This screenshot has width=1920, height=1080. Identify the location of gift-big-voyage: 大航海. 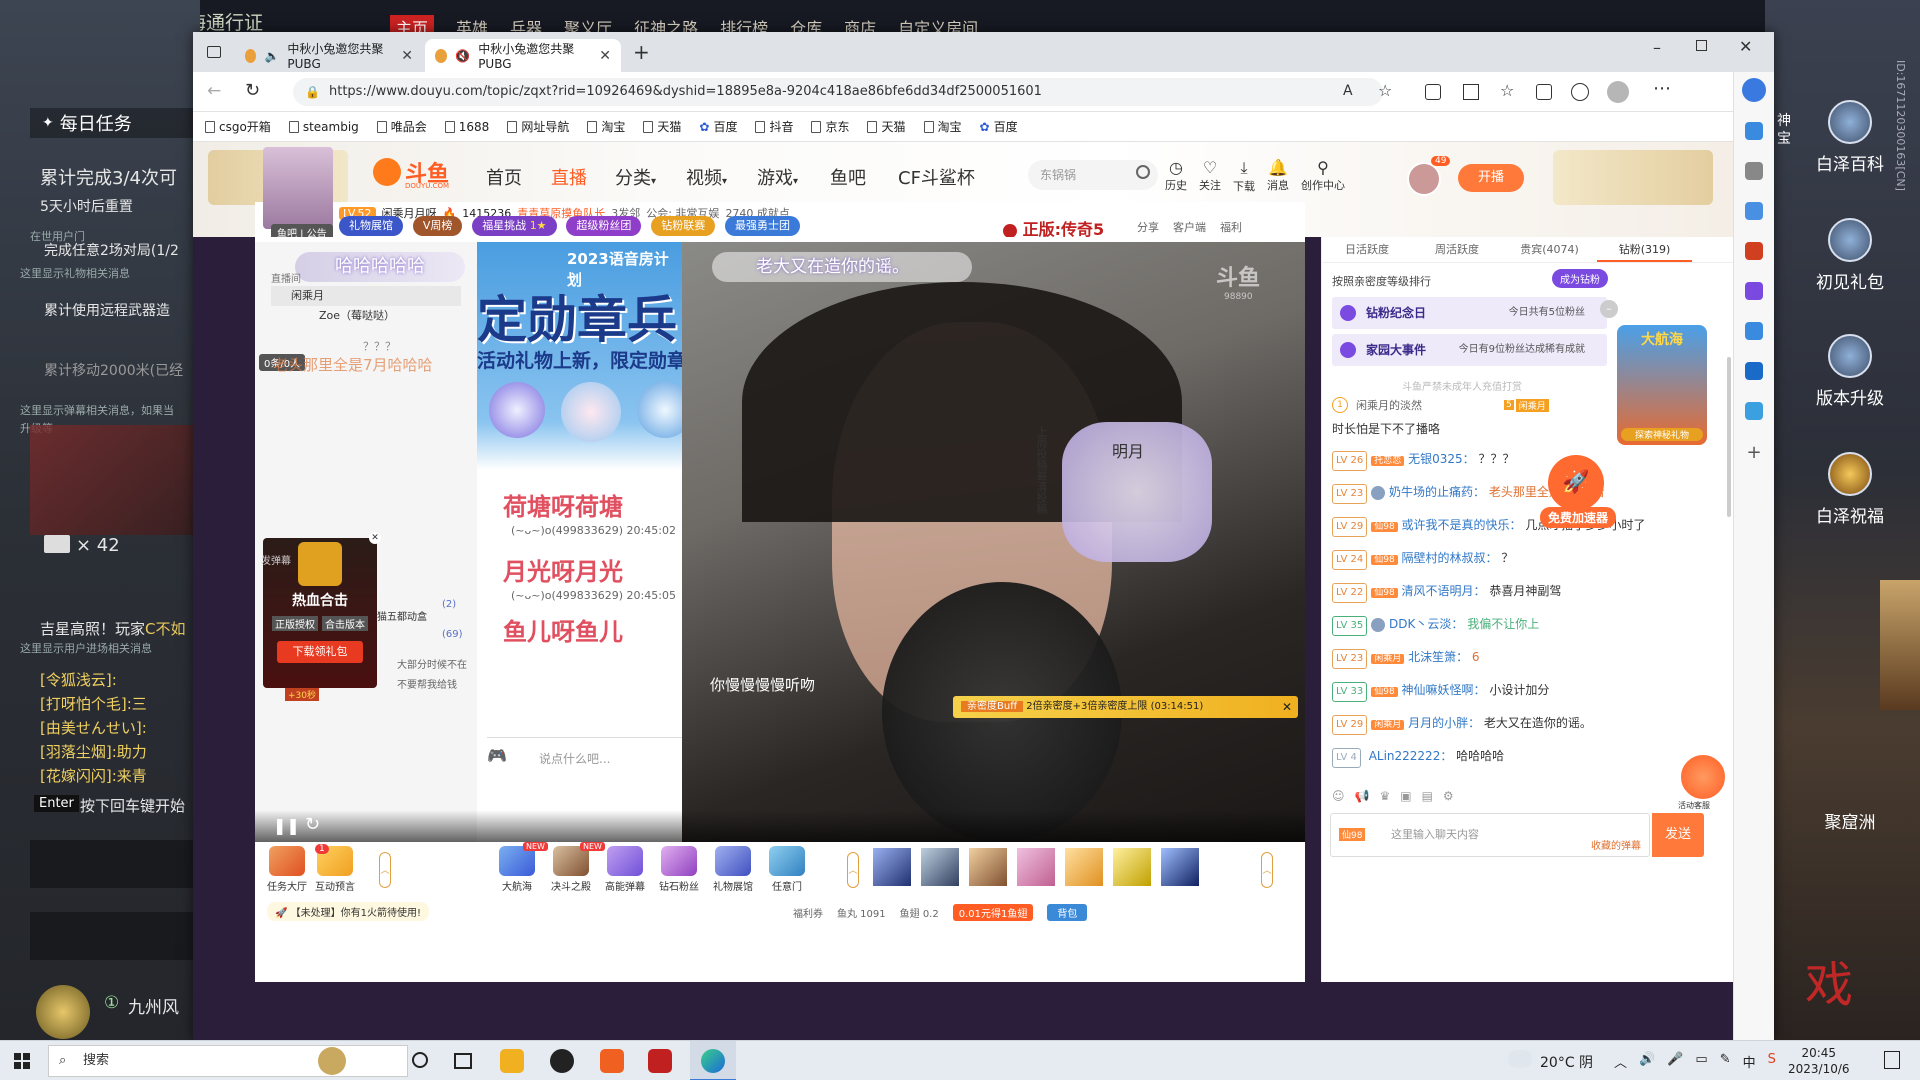
(517, 869).